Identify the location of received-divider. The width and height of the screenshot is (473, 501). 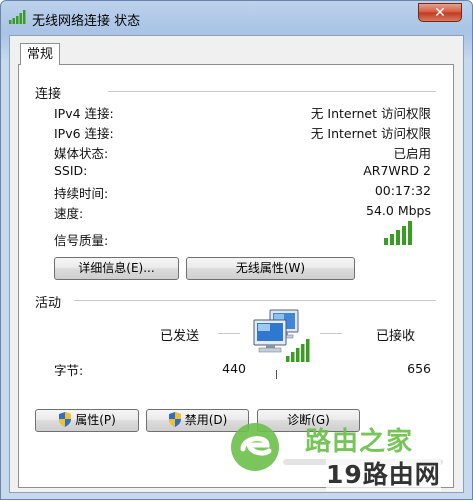
(331, 334).